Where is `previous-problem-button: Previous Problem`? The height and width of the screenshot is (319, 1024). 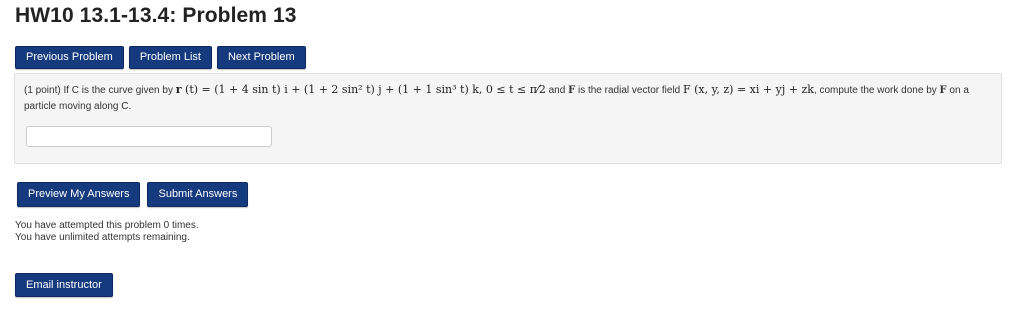 previous-problem-button: Previous Problem is located at coordinates (69, 57).